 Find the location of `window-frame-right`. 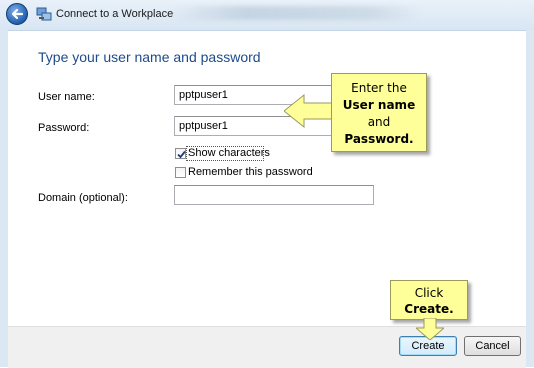

window-frame-right is located at coordinates (530, 198).